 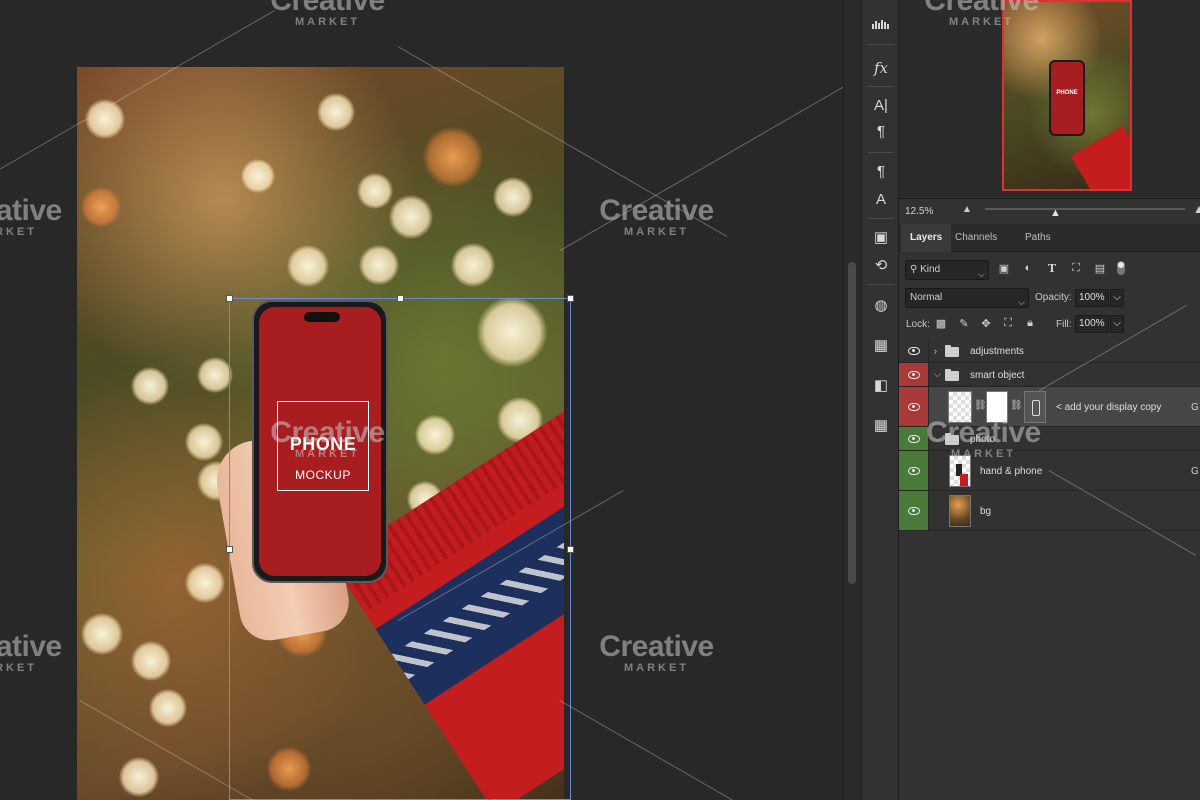 I want to click on filter-toggle, so click(x=1121, y=268).